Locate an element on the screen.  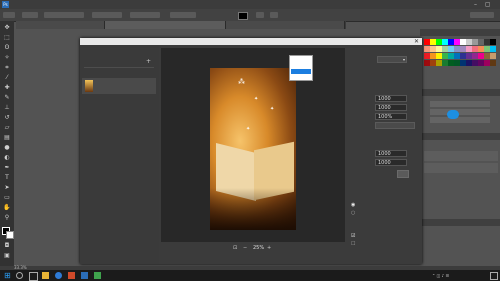
eraser-icon: ▱ is located at coordinates (7, 128).